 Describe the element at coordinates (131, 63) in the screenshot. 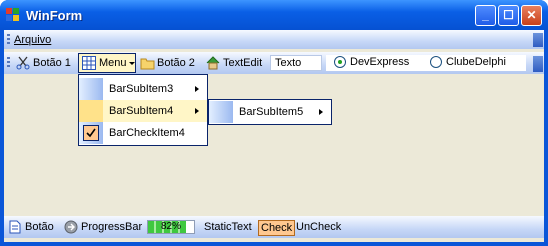

I see `chevron-down-icon` at that location.